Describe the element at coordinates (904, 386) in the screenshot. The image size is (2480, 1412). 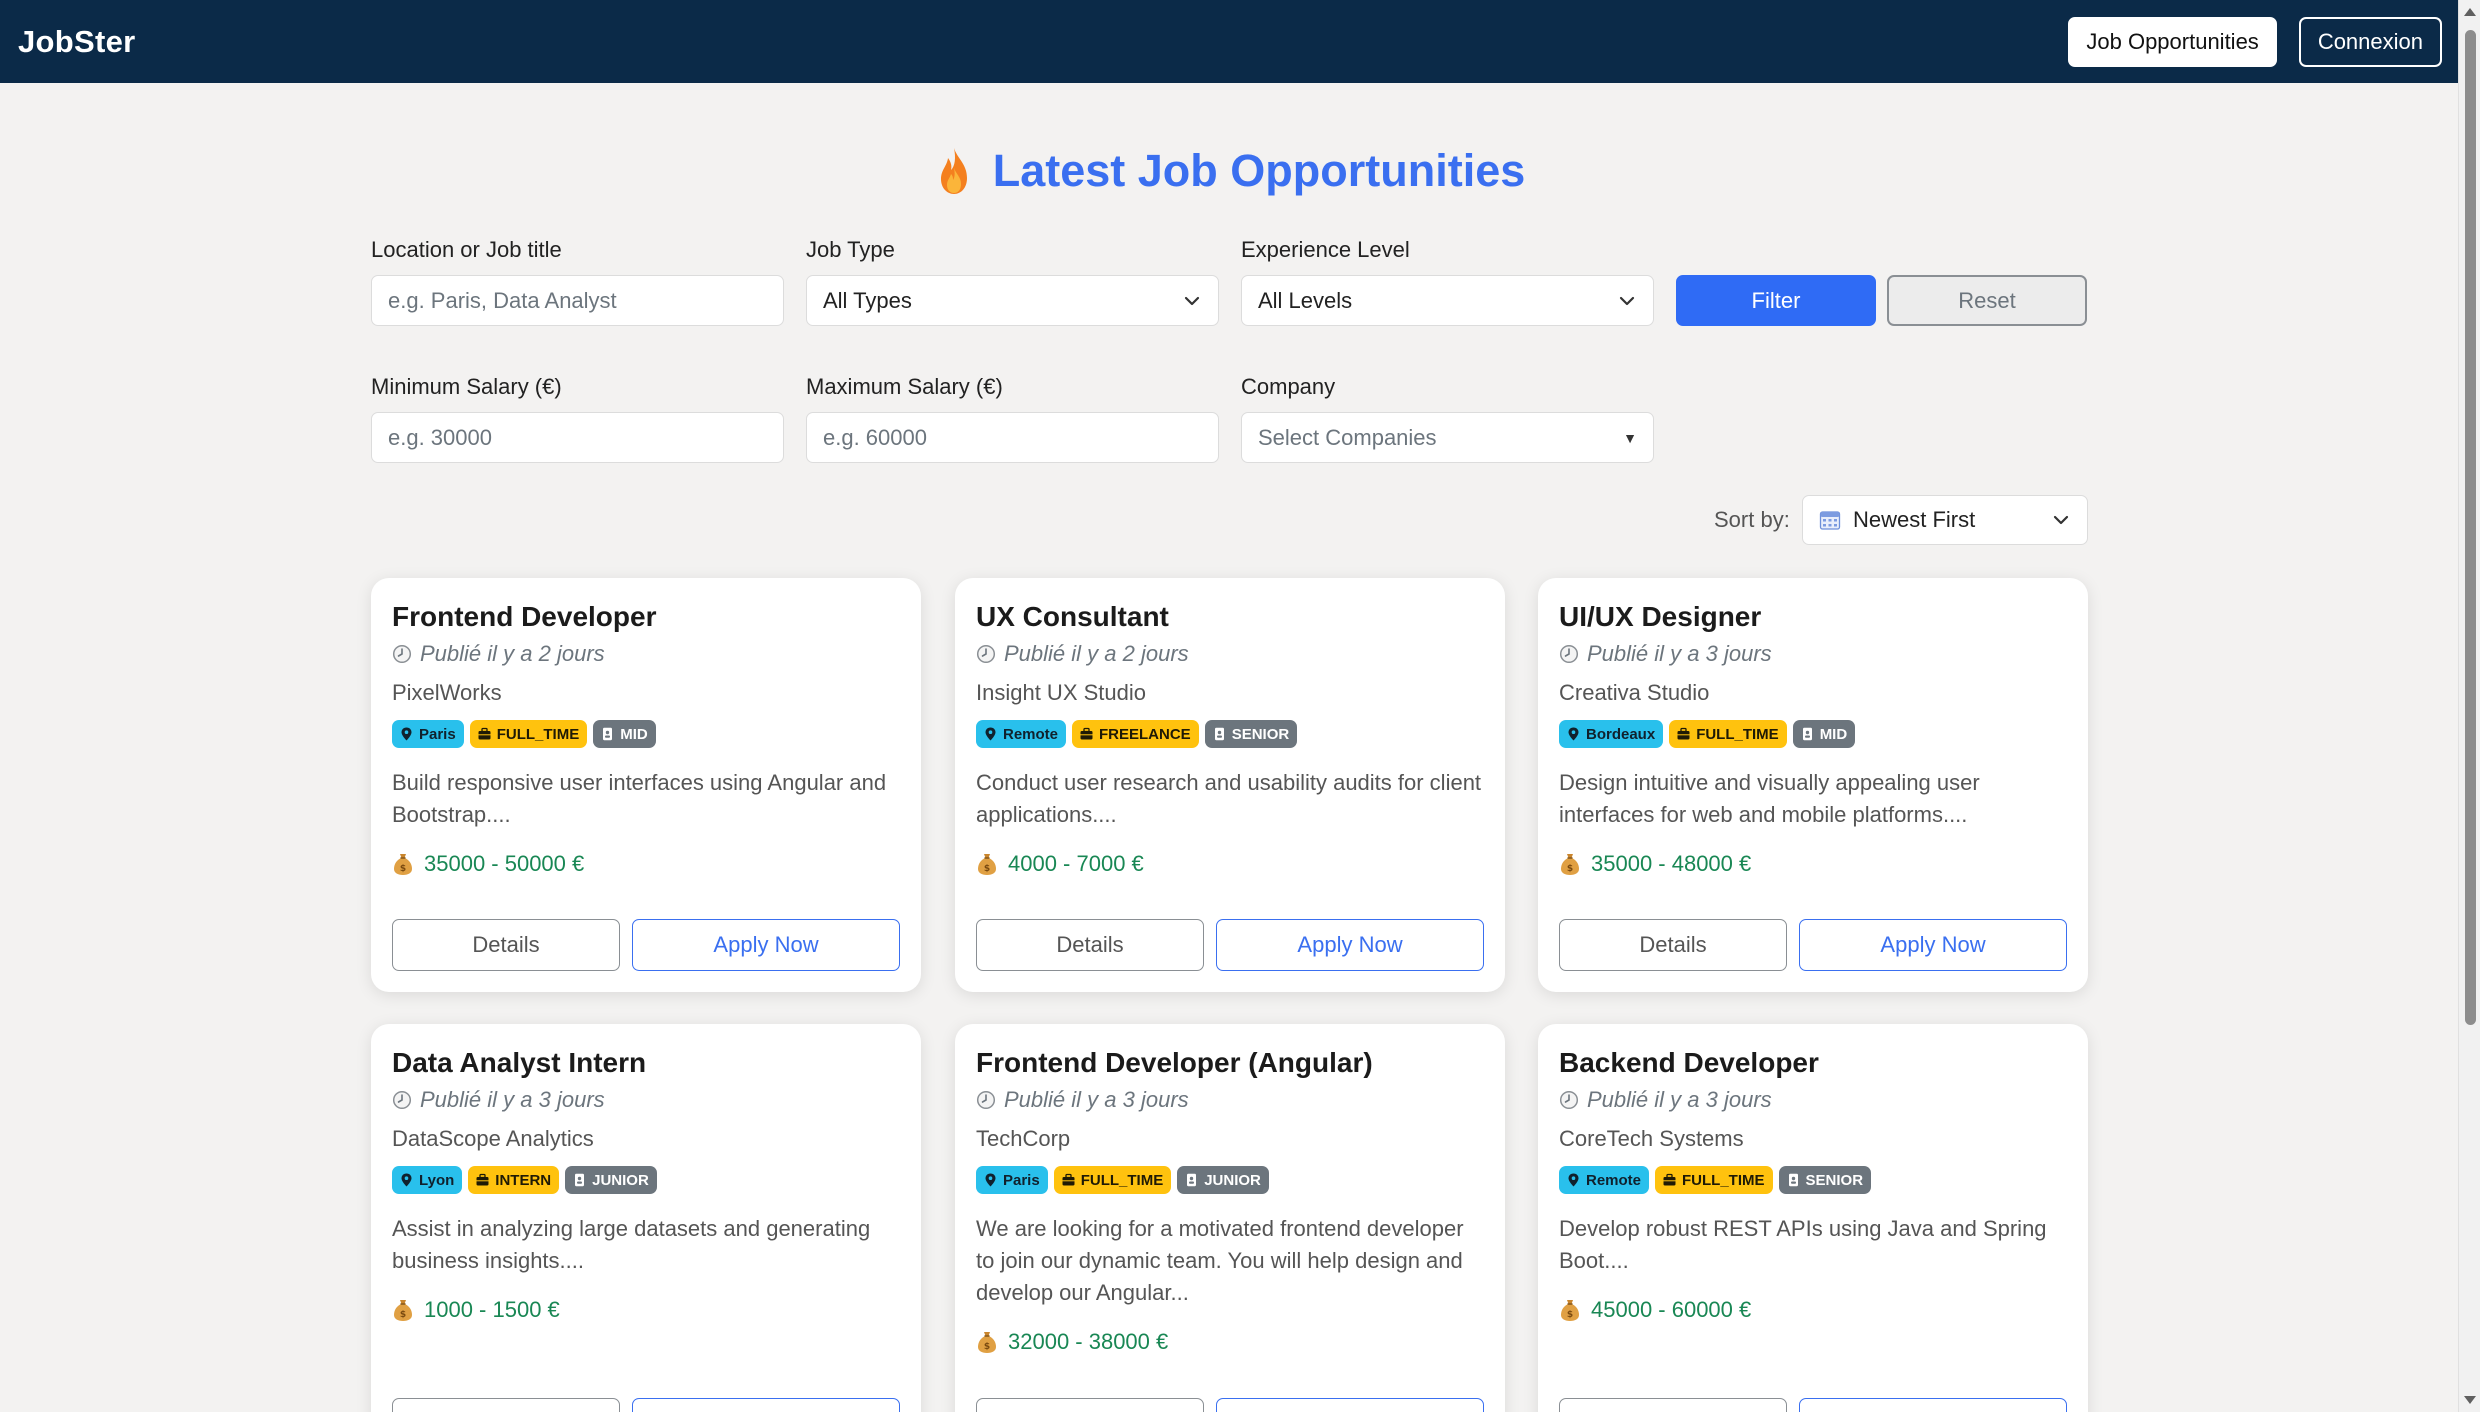
I see `max-salary-label: Maximum Salary (€)` at that location.